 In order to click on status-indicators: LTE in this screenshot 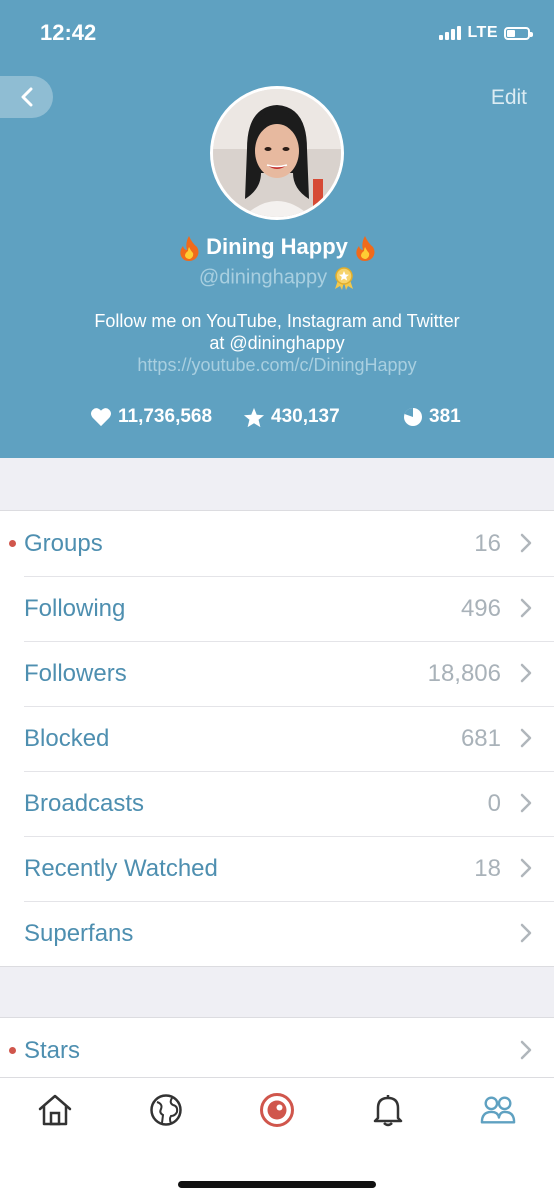, I will do `click(486, 33)`.